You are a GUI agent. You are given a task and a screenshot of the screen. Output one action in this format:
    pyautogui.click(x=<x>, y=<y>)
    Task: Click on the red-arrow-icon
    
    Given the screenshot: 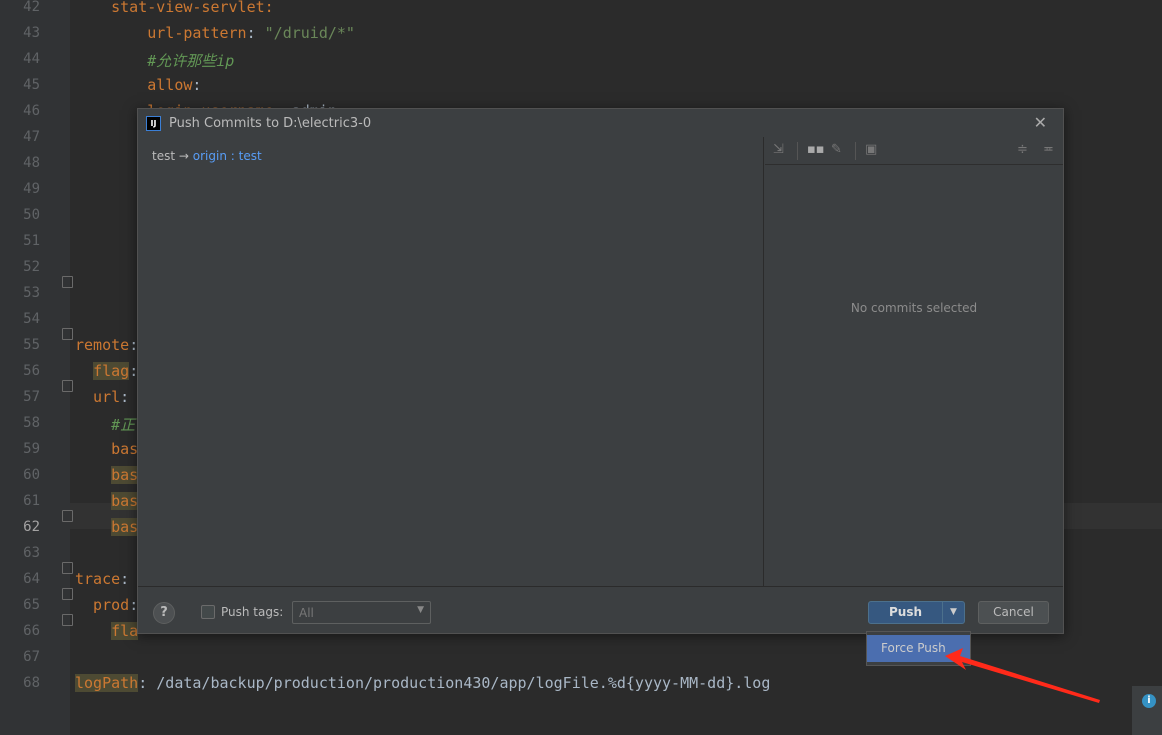 What is the action you would take?
    pyautogui.click(x=1022, y=675)
    